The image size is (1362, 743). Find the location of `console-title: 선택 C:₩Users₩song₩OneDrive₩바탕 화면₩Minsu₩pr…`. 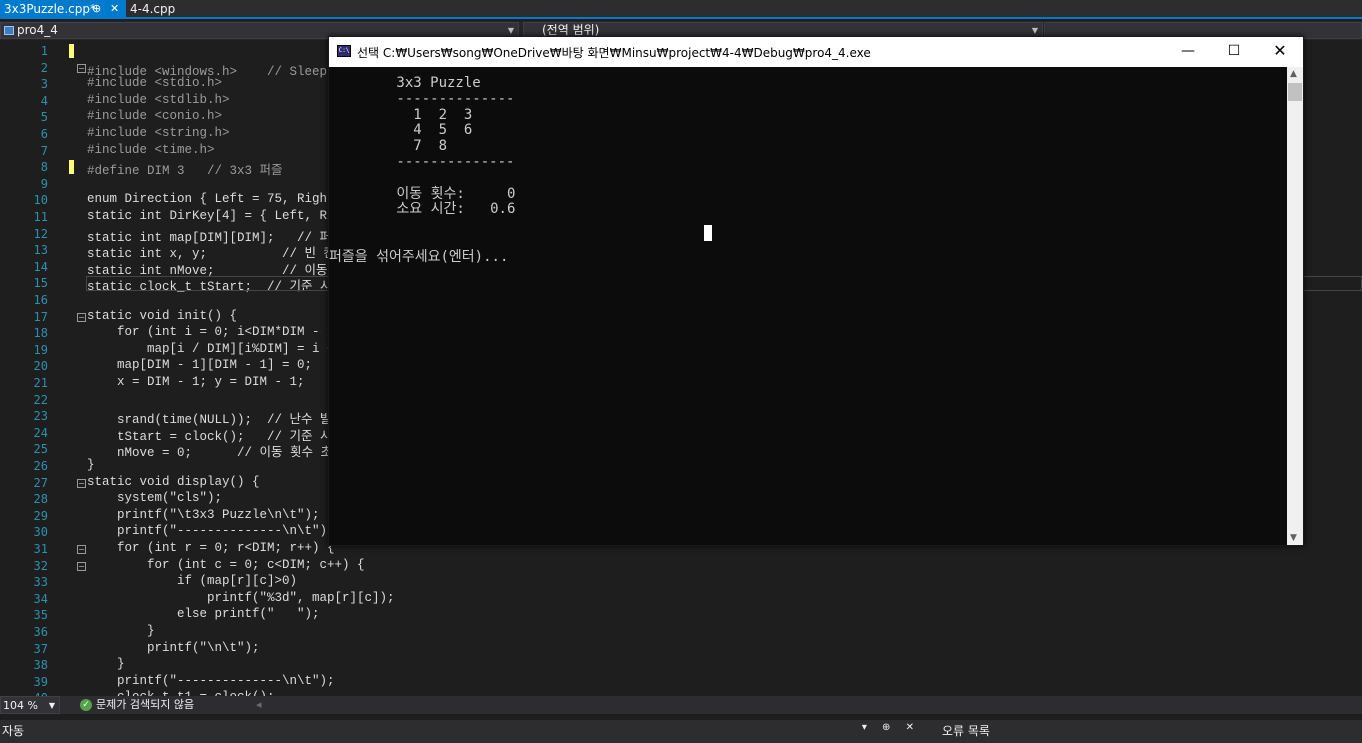

console-title: 선택 C:₩Users₩song₩OneDrive₩바탕 화면₩Minsu₩pr… is located at coordinates (614, 53).